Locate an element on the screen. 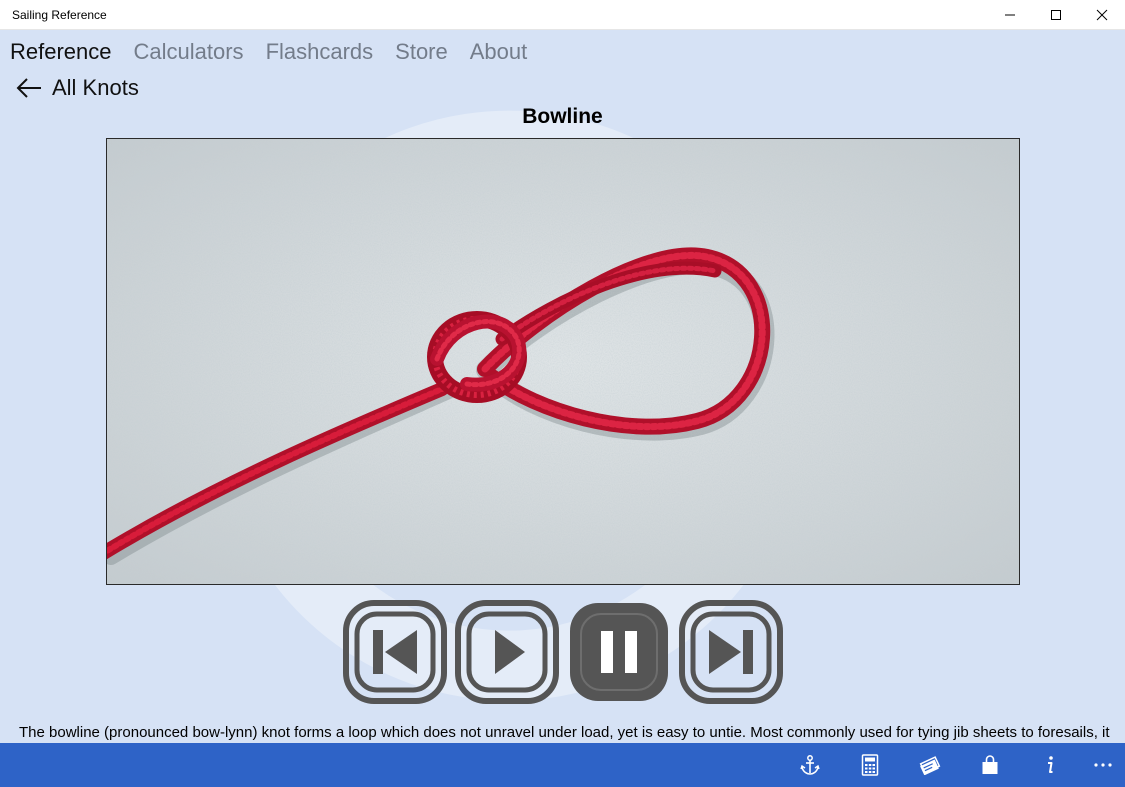  store-appbar-button is located at coordinates (990, 765).